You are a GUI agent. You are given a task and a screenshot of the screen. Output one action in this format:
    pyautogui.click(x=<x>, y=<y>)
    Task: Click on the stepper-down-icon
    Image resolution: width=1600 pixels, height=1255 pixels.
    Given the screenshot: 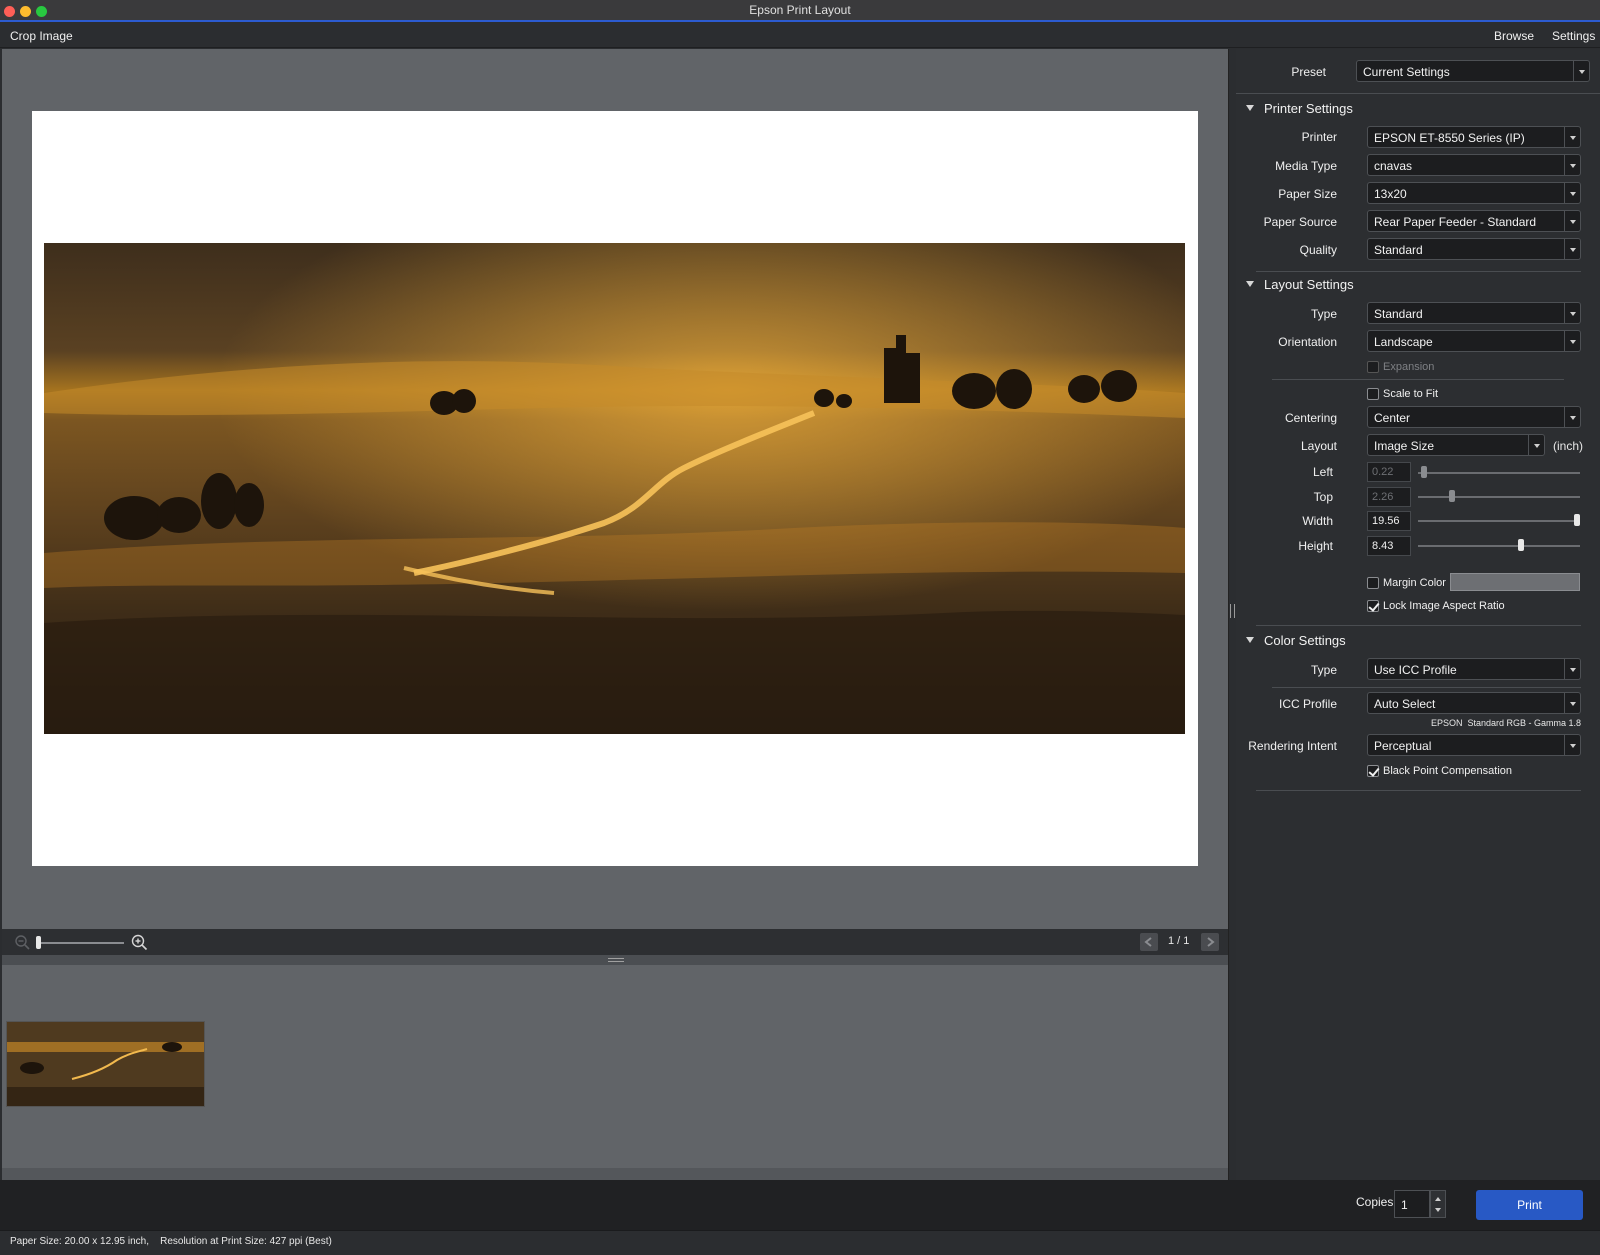 What is the action you would take?
    pyautogui.click(x=1438, y=1210)
    